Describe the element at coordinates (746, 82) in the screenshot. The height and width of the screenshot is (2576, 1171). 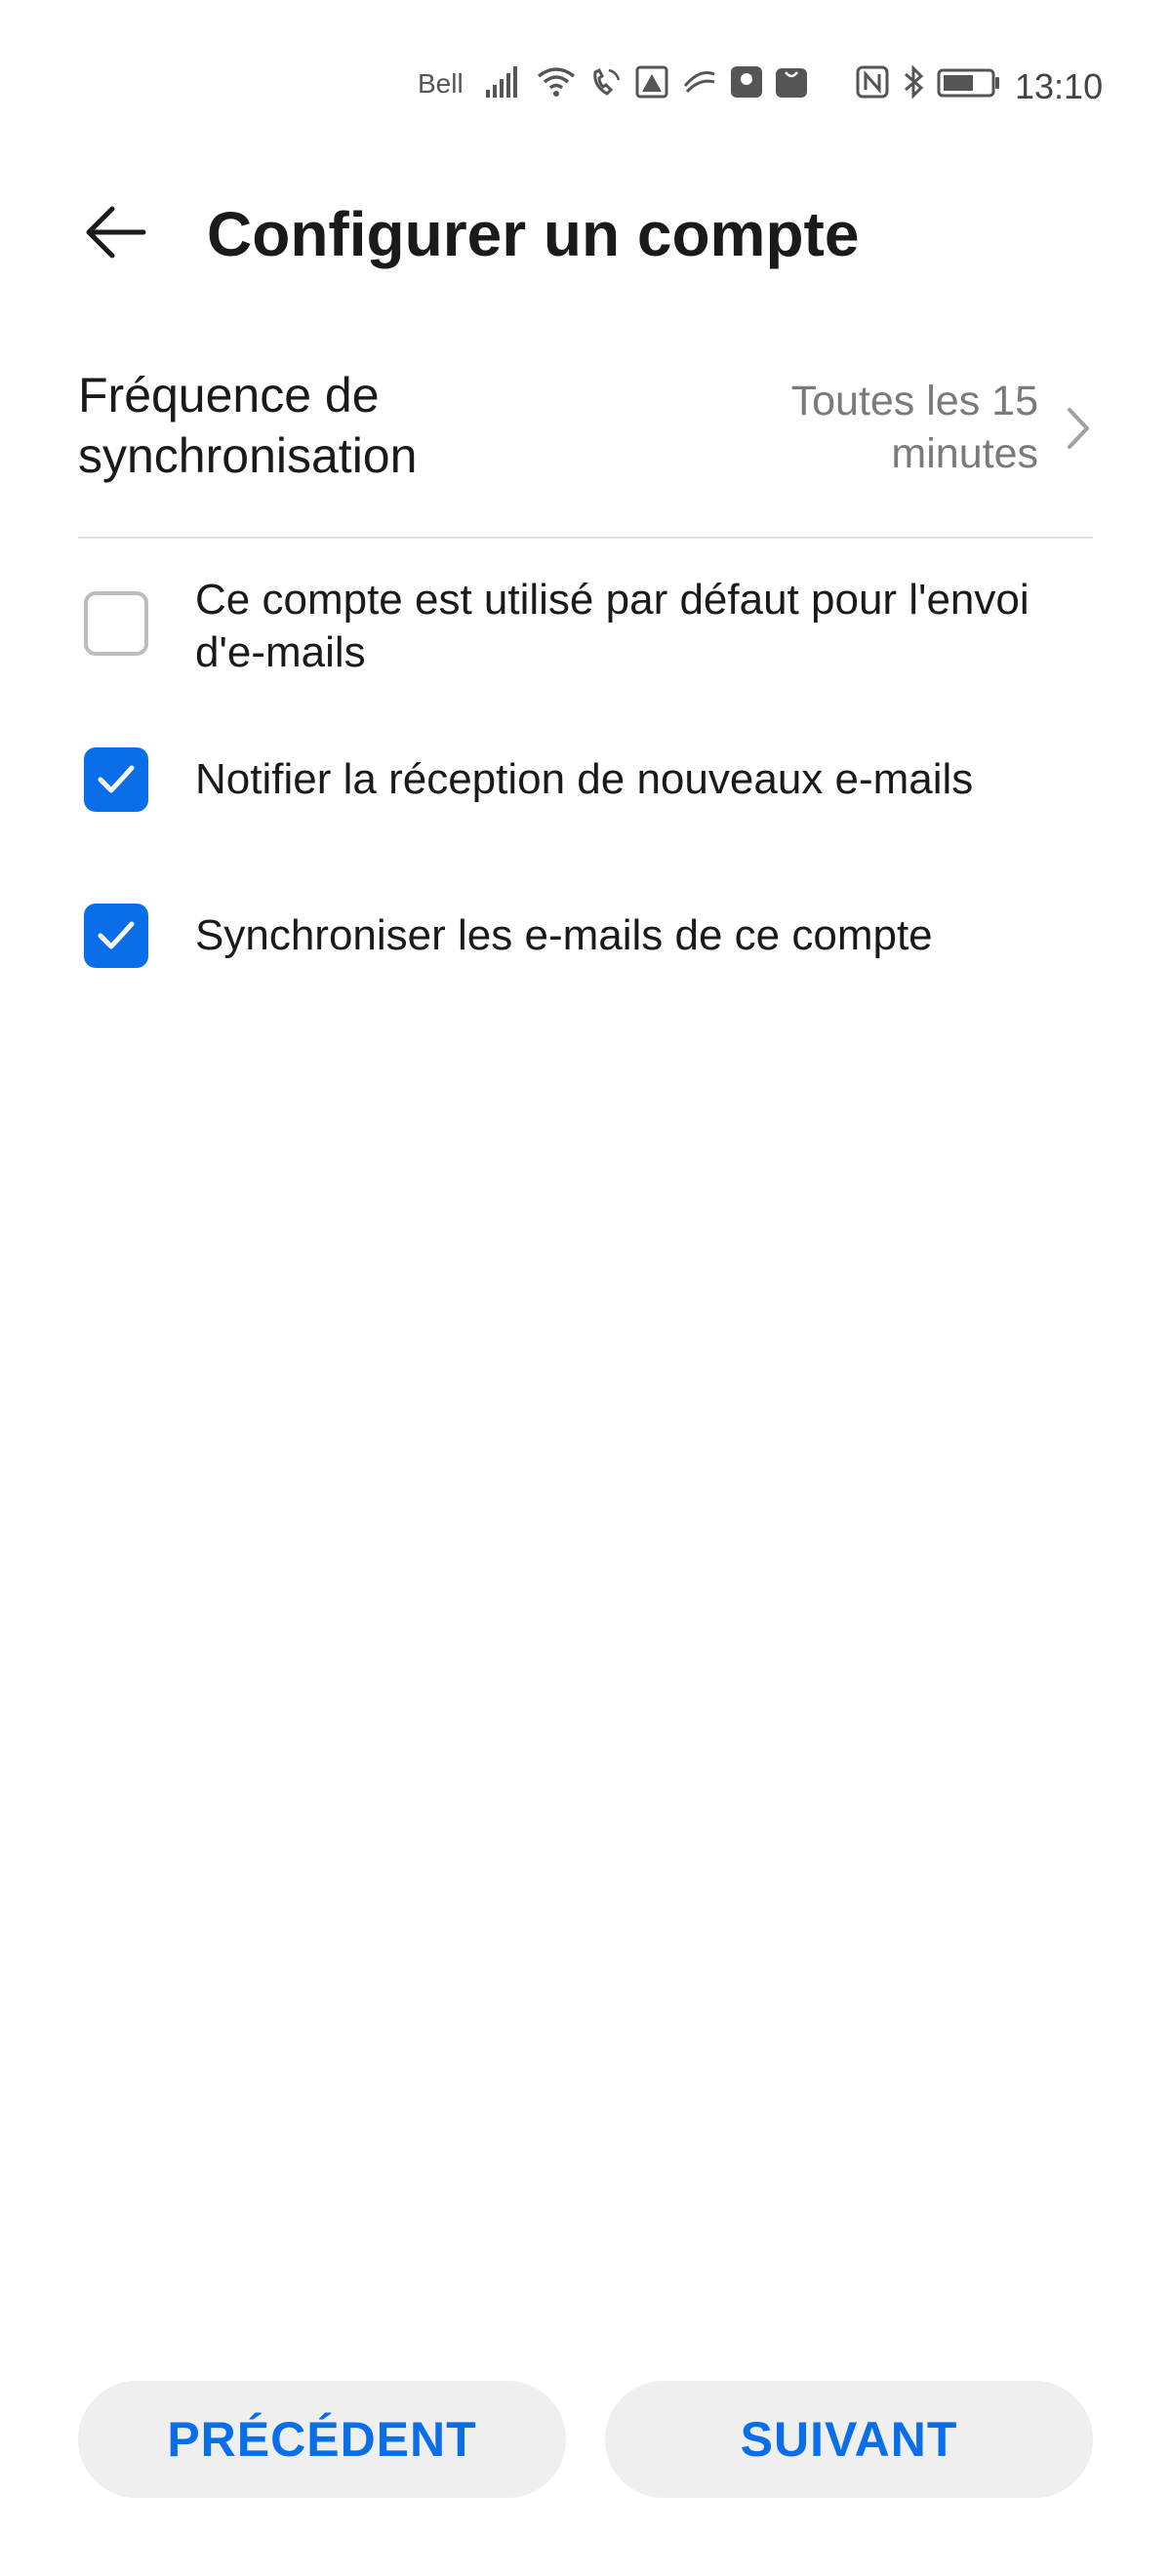
I see `huawei-icon` at that location.